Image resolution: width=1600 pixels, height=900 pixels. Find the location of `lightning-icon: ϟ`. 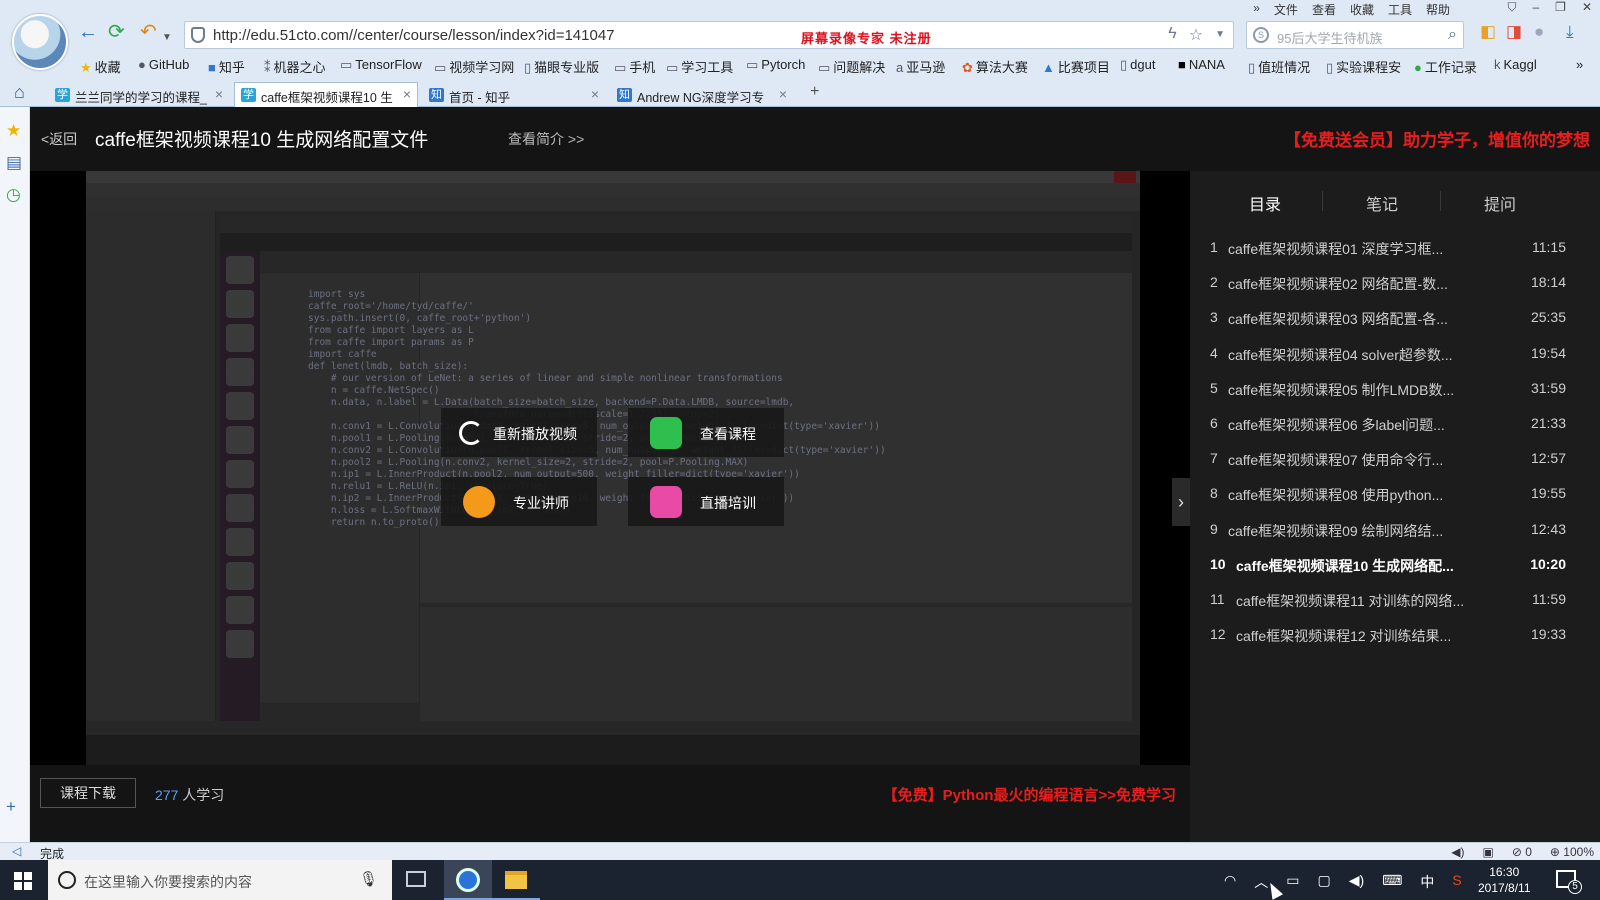

lightning-icon: ϟ is located at coordinates (1172, 35).